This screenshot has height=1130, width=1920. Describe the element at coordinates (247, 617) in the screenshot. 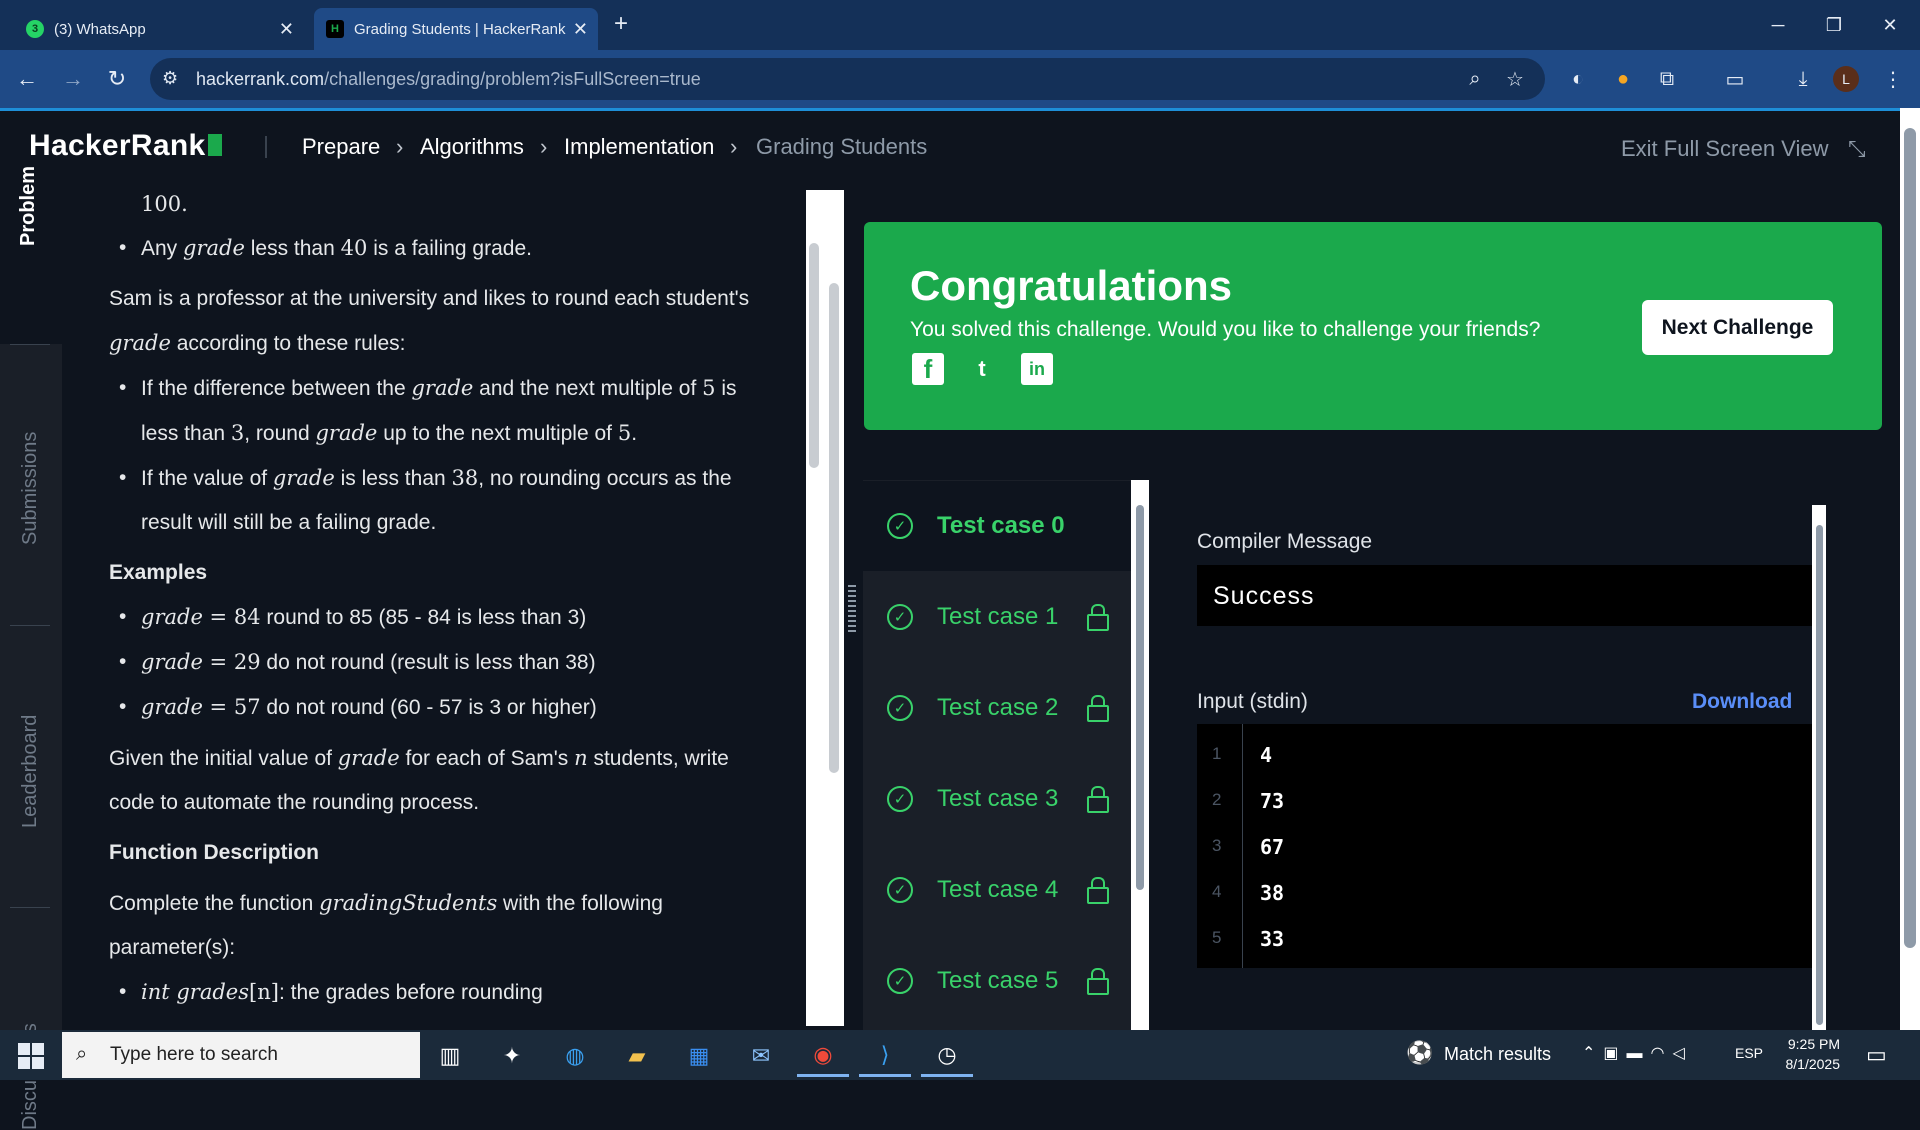

I see `math-num: 84` at that location.